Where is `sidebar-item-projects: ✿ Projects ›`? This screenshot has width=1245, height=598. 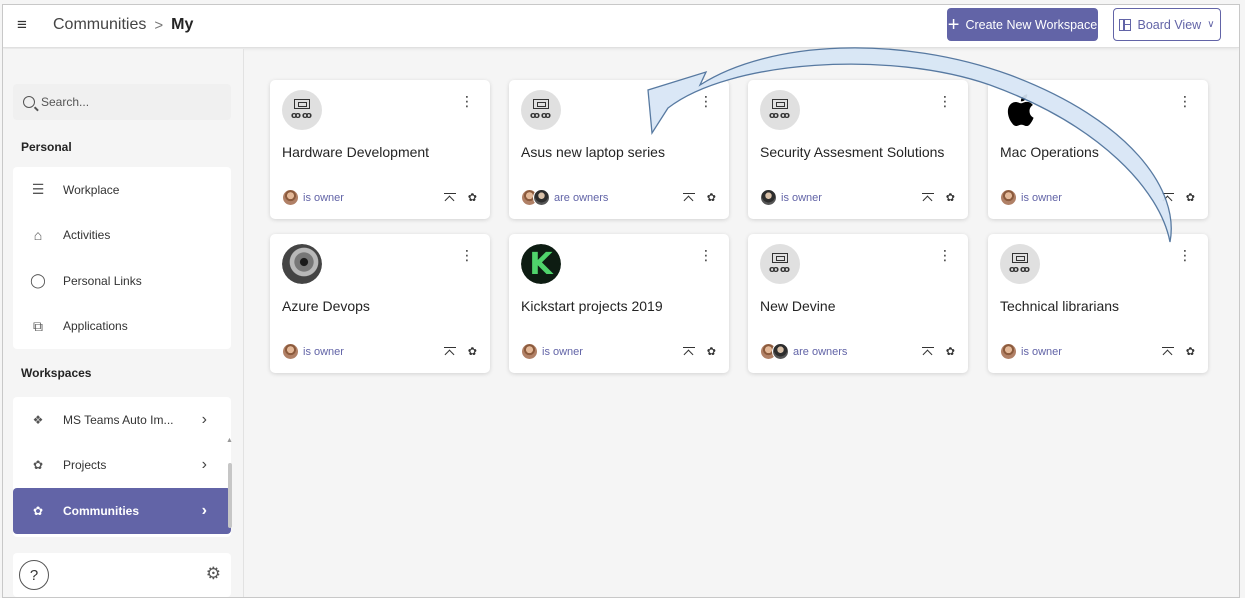
sidebar-item-projects: ✿ Projects › is located at coordinates (122, 466).